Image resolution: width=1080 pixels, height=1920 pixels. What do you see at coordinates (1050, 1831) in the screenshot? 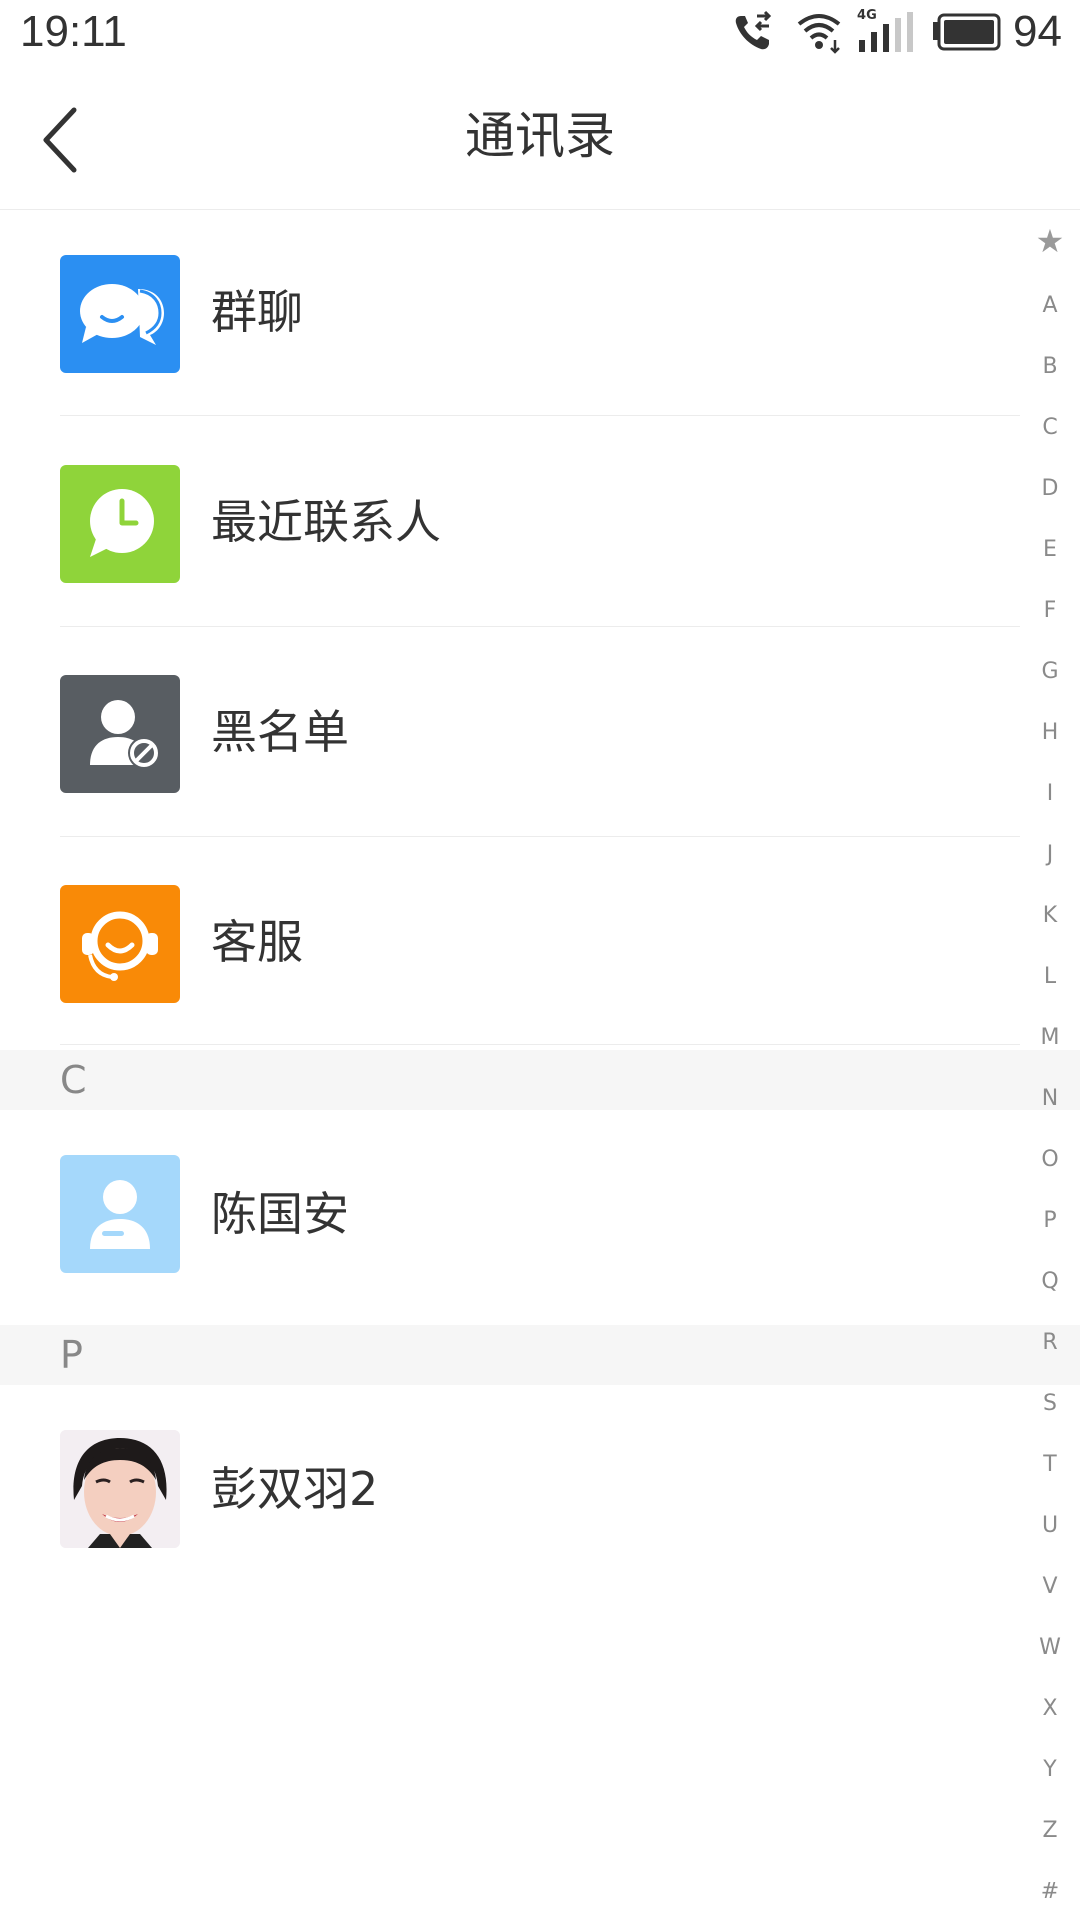
I see `index-letter: Z` at bounding box center [1050, 1831].